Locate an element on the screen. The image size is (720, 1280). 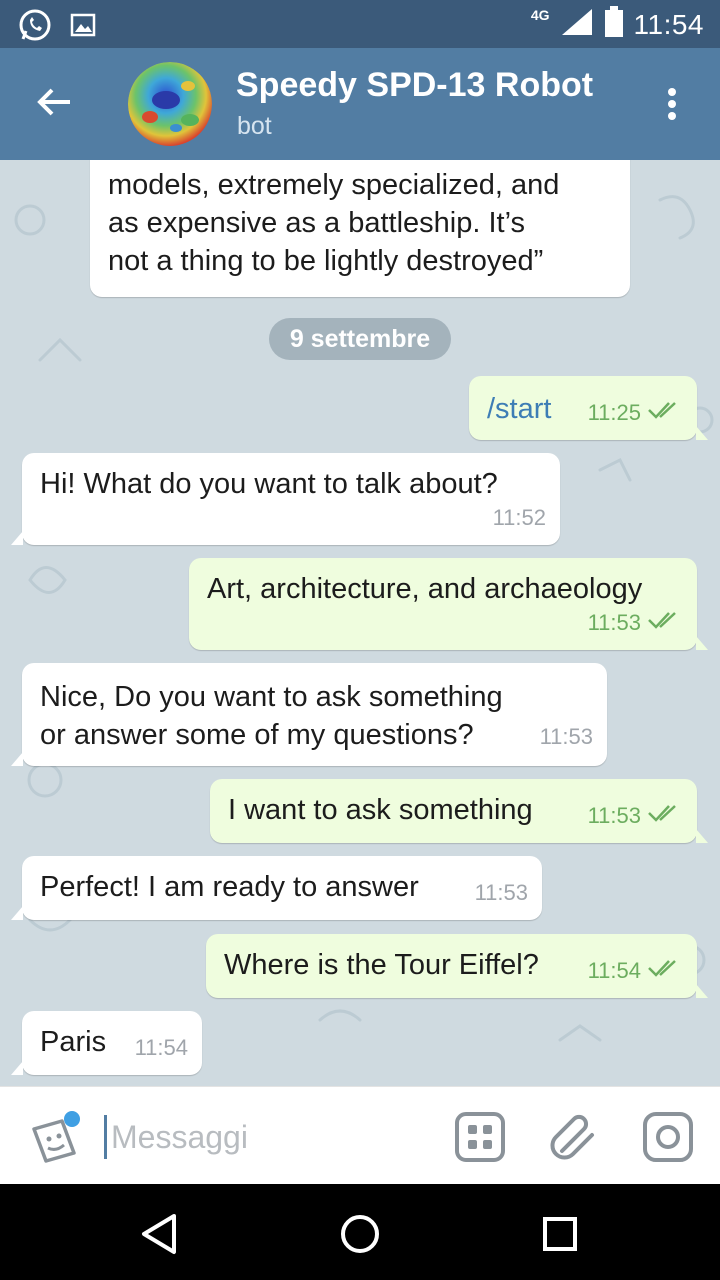
chat-subtitle: bot is located at coordinates (254, 126).